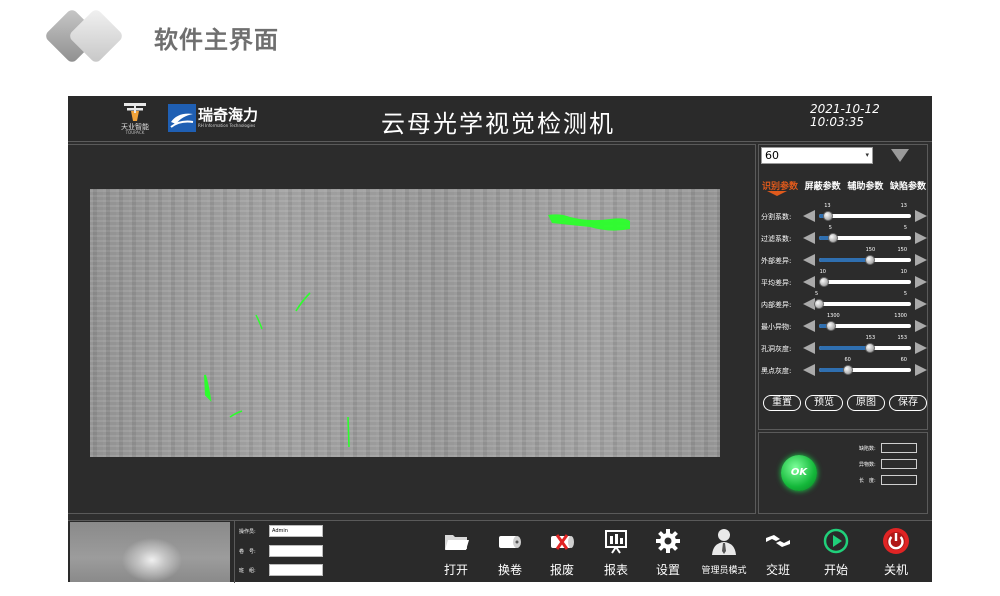 Image resolution: width=1000 pixels, height=596 pixels. Describe the element at coordinates (150, 552) in the screenshot. I see `camera-thumbnail` at that location.